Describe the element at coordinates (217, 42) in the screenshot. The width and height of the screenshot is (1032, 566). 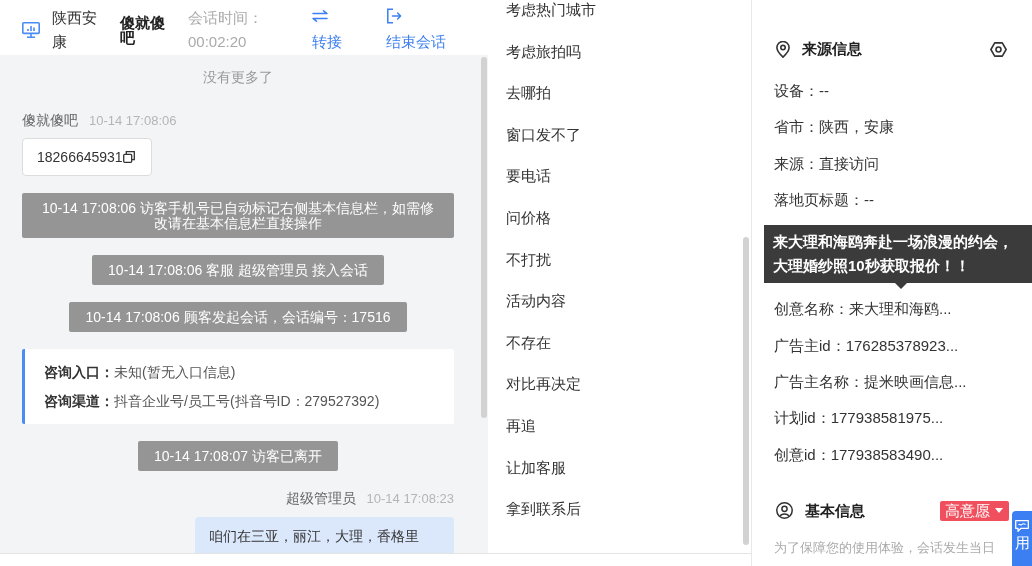
I see `session-time: 00:02:20` at that location.